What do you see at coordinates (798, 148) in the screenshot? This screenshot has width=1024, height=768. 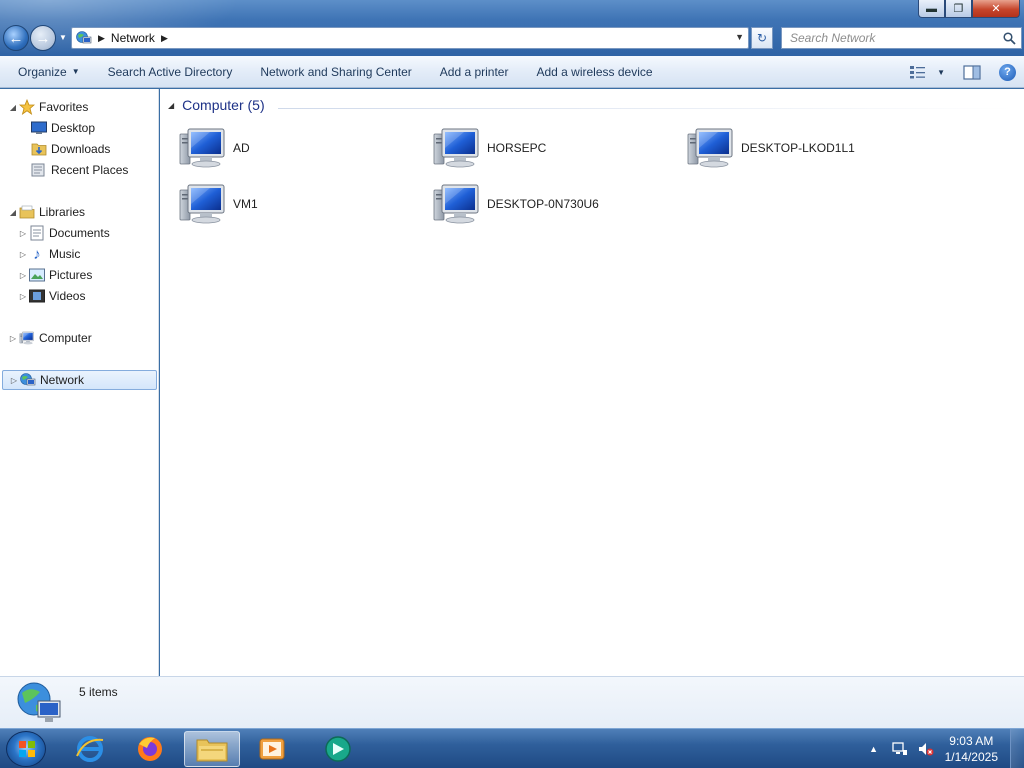 I see `computer-name: DESKTOP-LKOD1L1` at bounding box center [798, 148].